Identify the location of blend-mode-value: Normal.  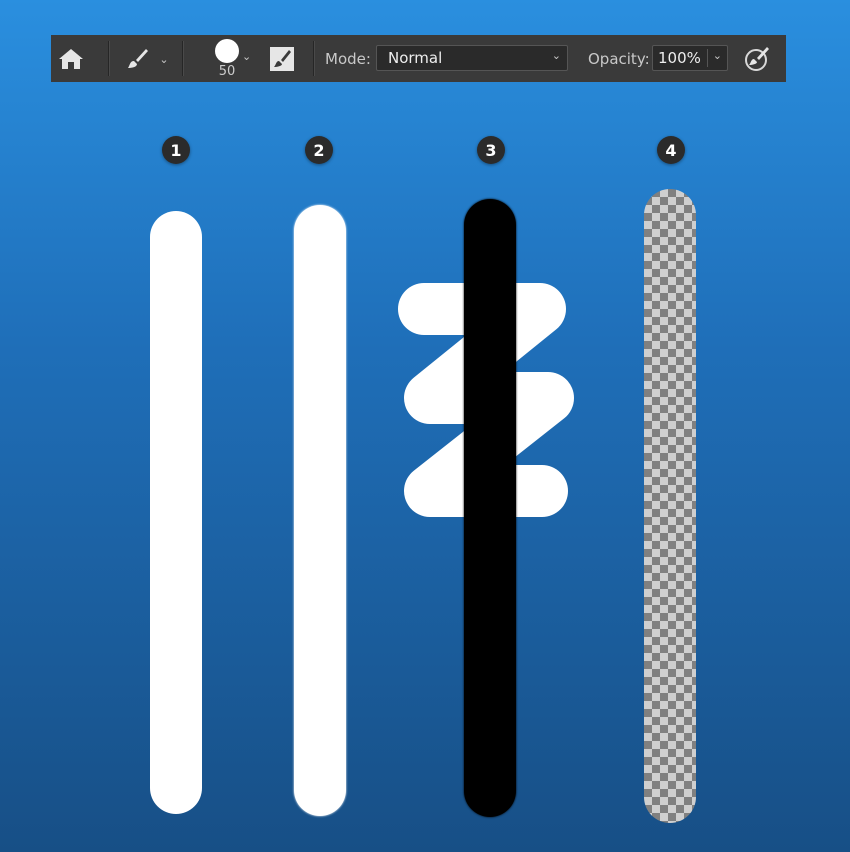
(415, 58).